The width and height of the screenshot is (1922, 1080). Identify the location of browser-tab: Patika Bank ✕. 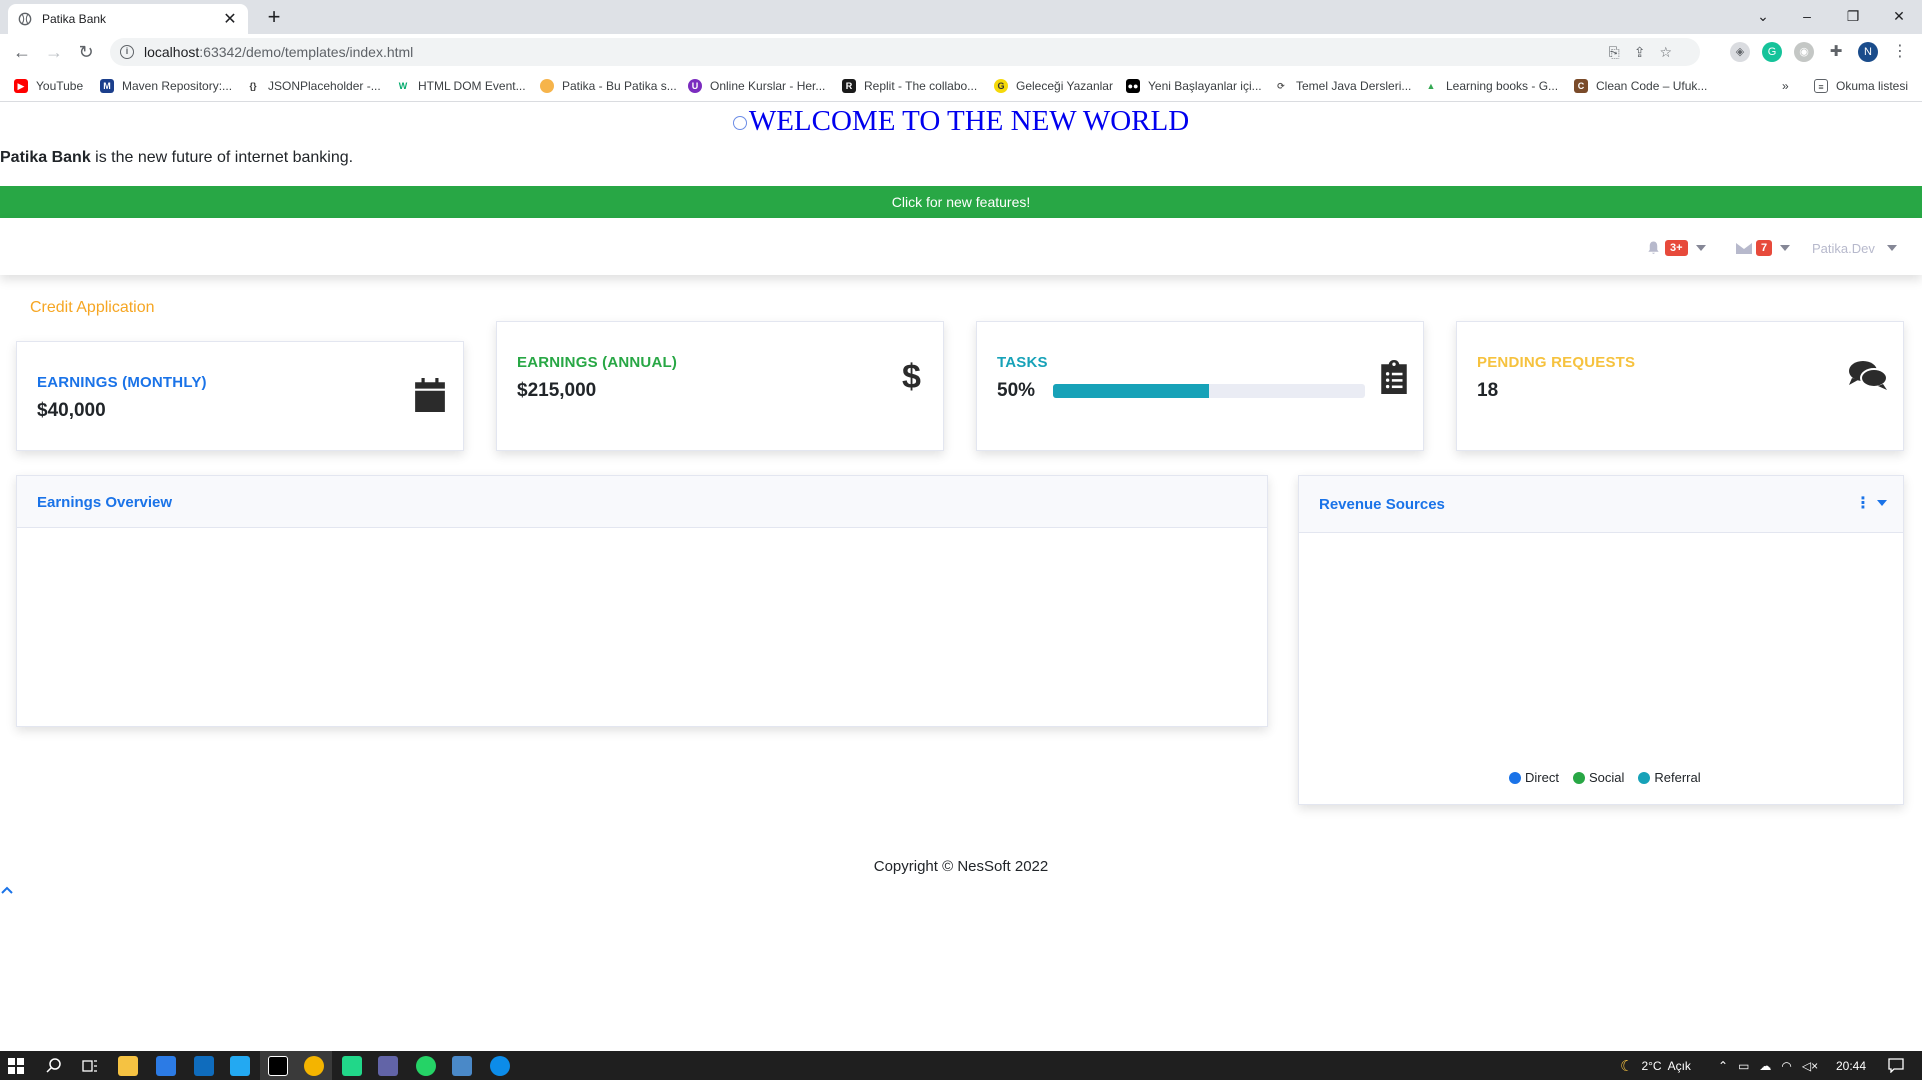
(128, 19).